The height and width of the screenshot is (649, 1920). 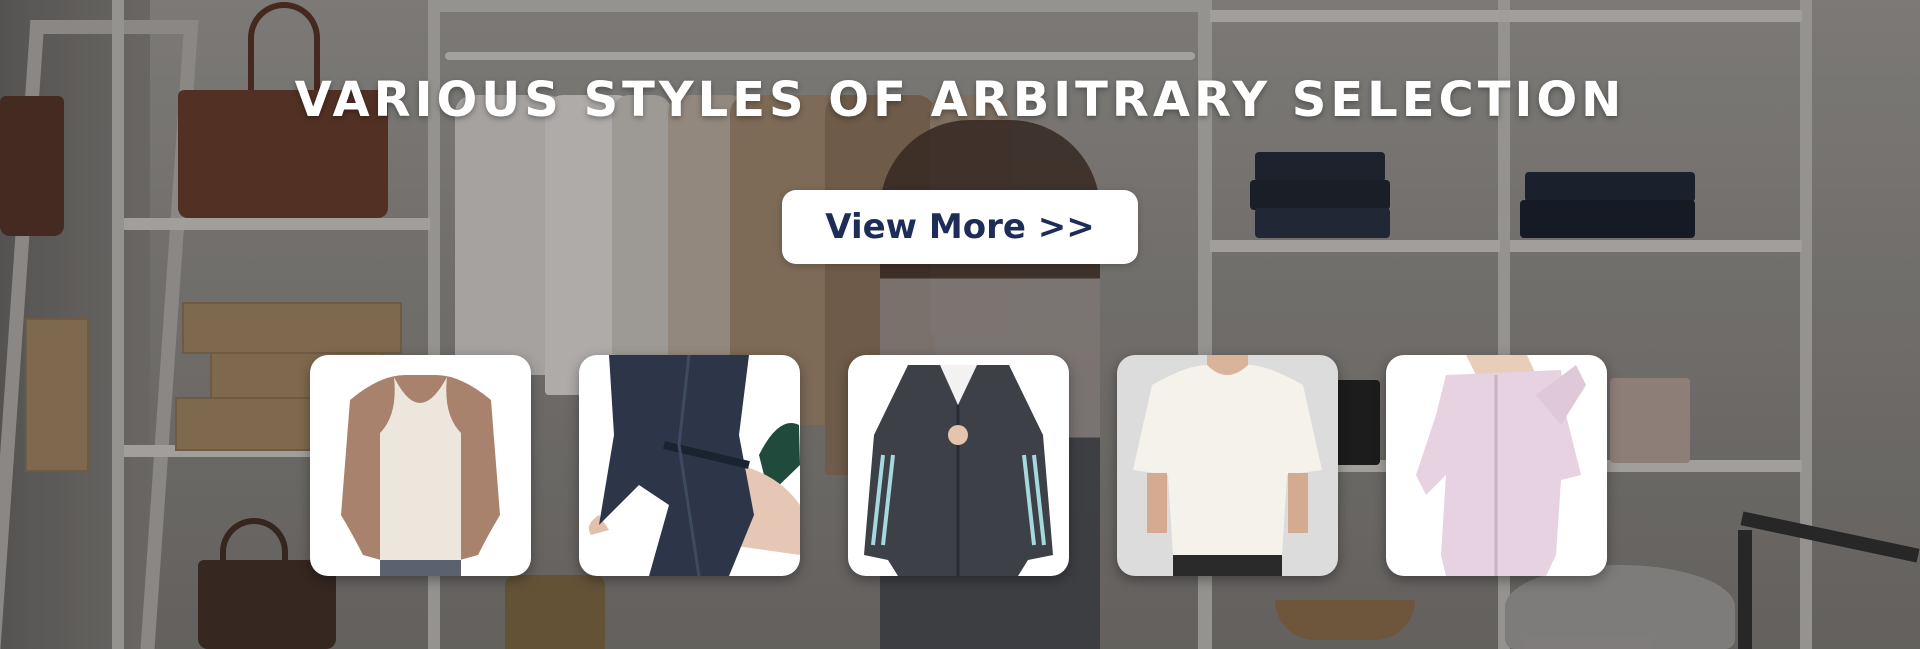 I want to click on product-card-robe, so click(x=689, y=465).